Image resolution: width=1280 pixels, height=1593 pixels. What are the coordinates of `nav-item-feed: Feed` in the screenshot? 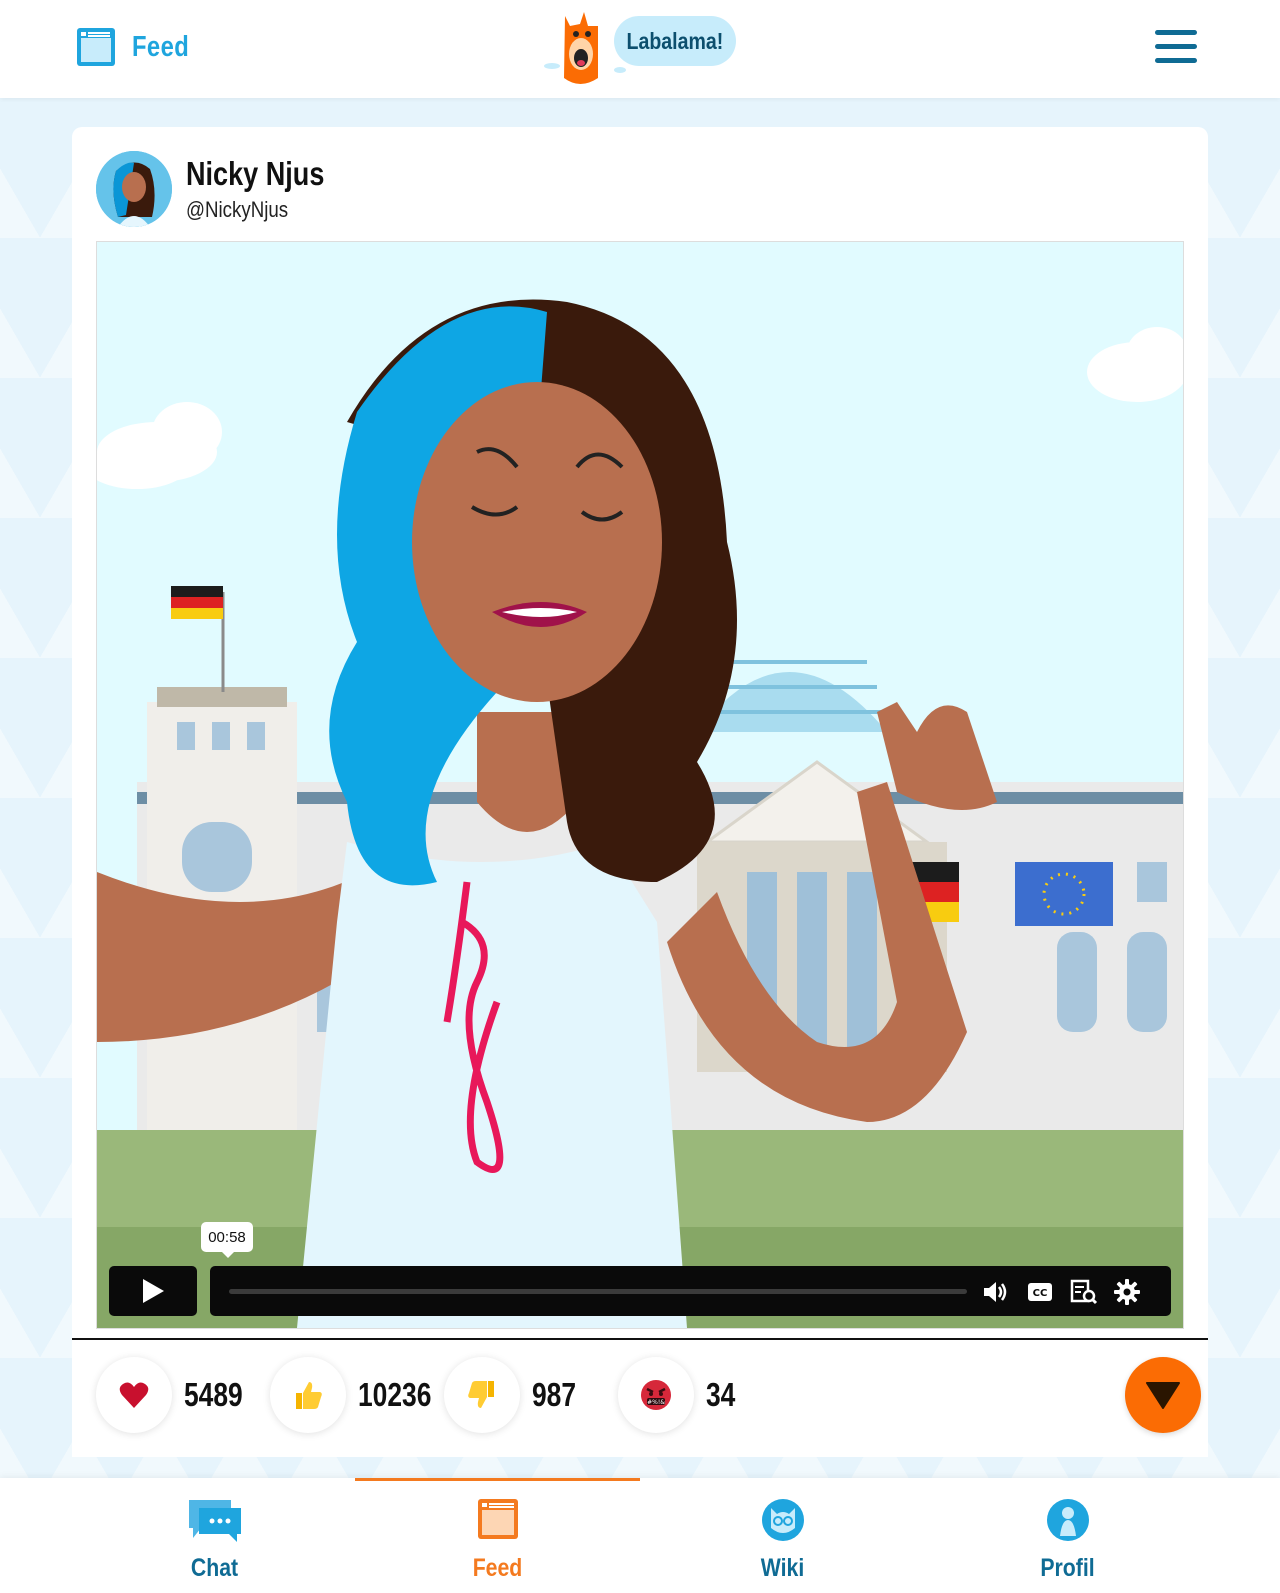 It's located at (497, 1535).